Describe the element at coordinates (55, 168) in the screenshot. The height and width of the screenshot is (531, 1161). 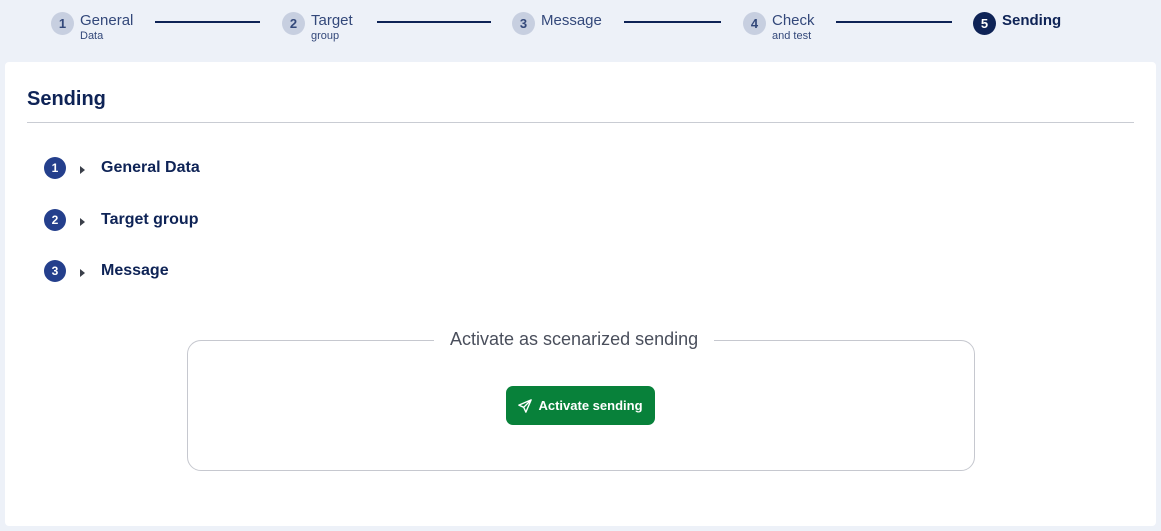
I see `section-number: 1` at that location.